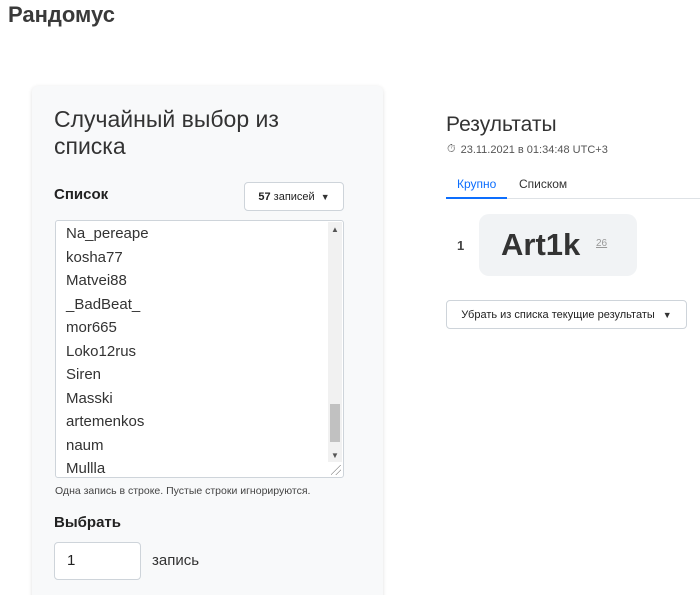 This screenshot has height=595, width=700. I want to click on choose-count-input: 1, so click(97, 561).